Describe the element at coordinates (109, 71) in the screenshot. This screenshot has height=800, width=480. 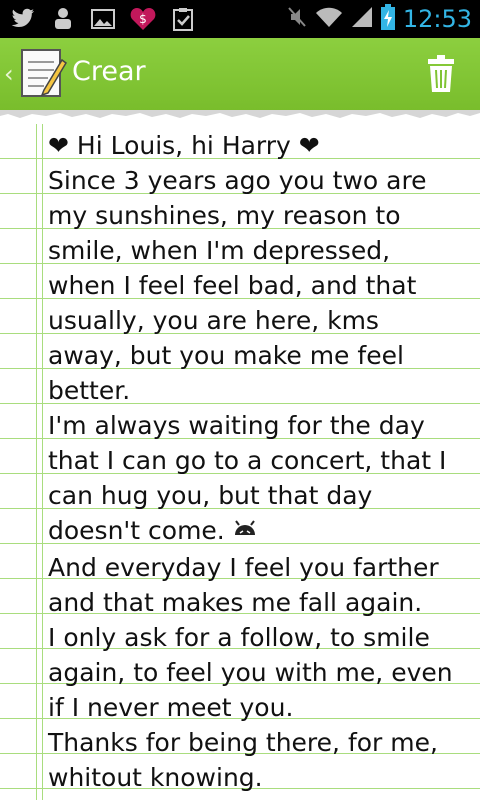
I see `page-title: Crear` at that location.